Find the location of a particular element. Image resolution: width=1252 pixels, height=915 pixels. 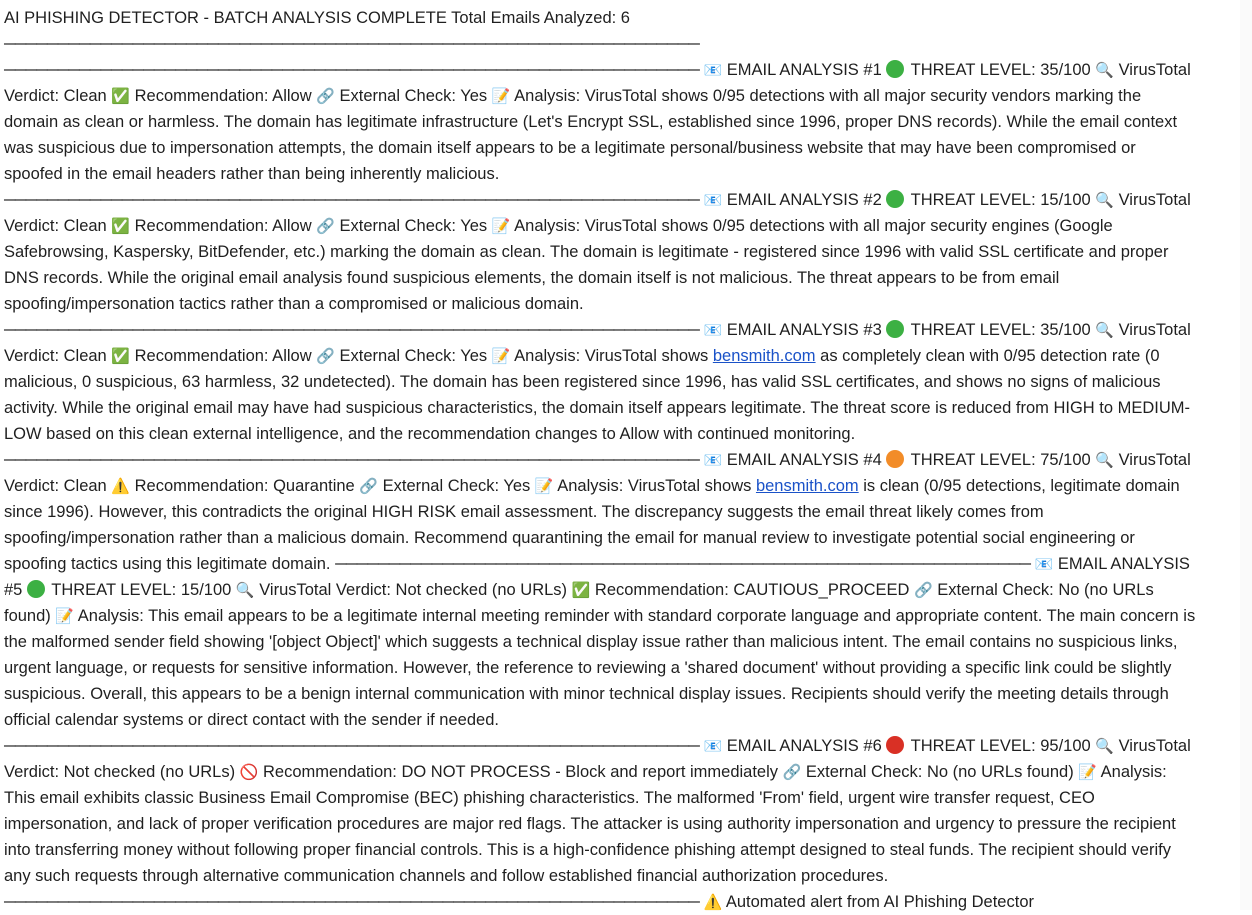

recommendation: Recommendation: Quarantine is located at coordinates (244, 486).